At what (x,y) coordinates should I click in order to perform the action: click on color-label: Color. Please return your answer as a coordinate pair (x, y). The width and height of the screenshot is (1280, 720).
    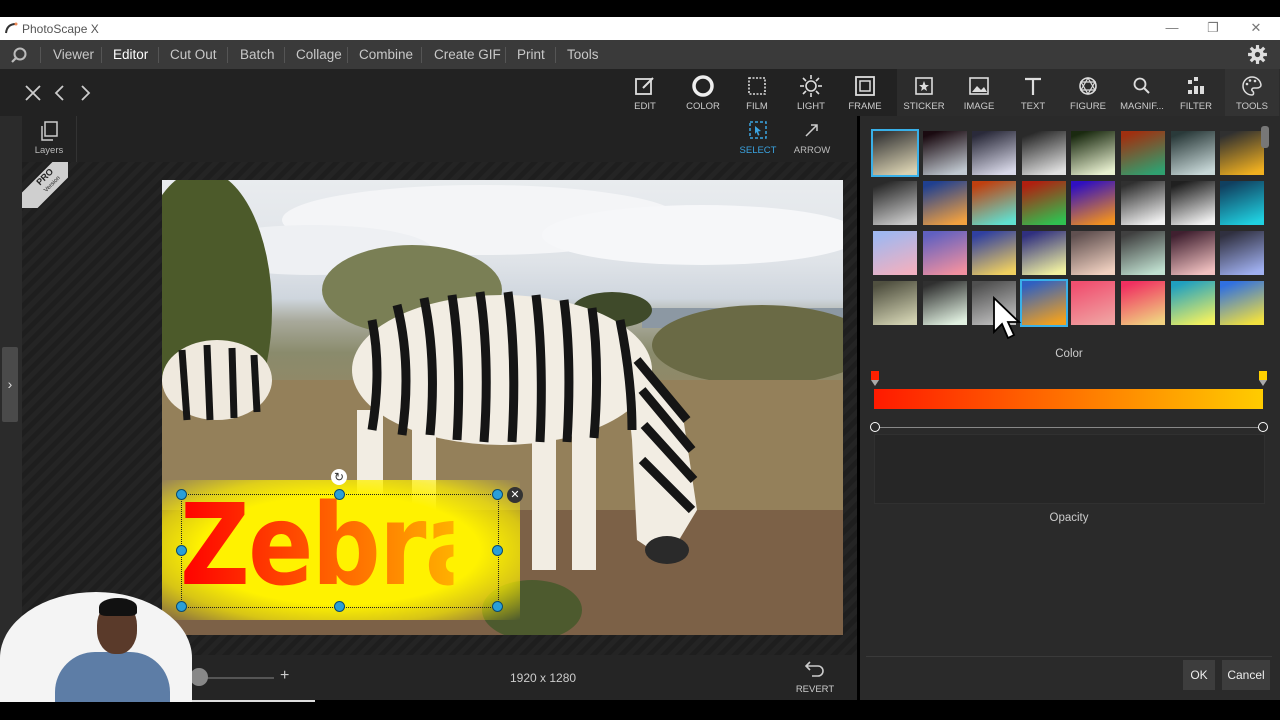
    Looking at the image, I should click on (1069, 354).